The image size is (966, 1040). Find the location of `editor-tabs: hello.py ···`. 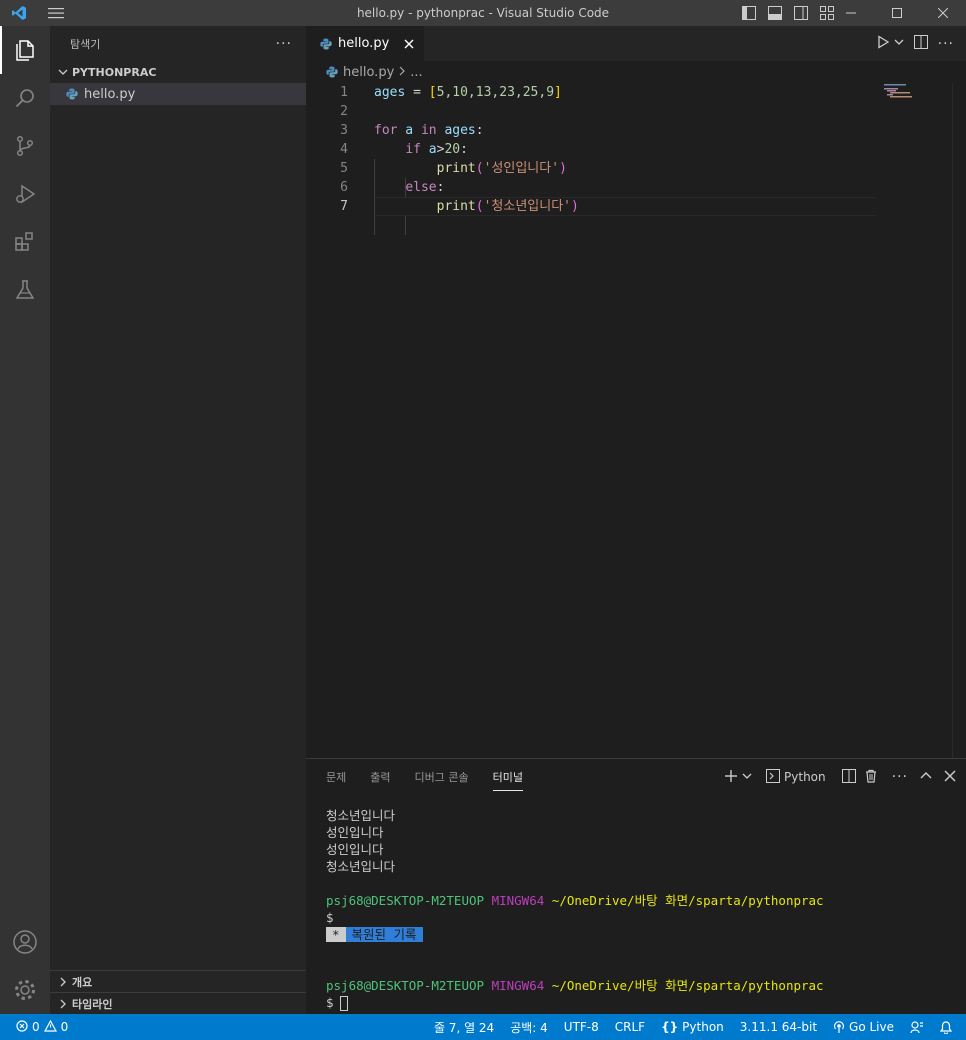

editor-tabs: hello.py ··· is located at coordinates (636, 43).